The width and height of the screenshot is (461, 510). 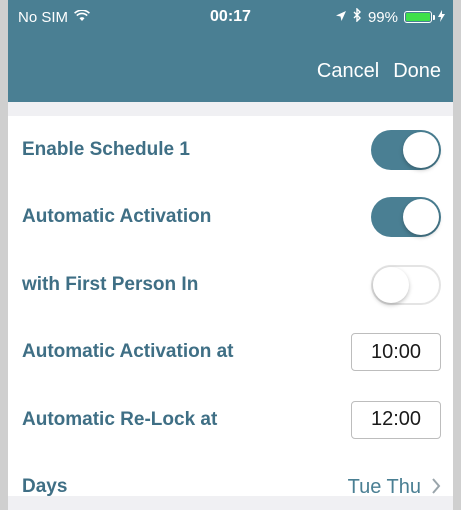 I want to click on battery-percent: 99%, so click(x=382, y=17).